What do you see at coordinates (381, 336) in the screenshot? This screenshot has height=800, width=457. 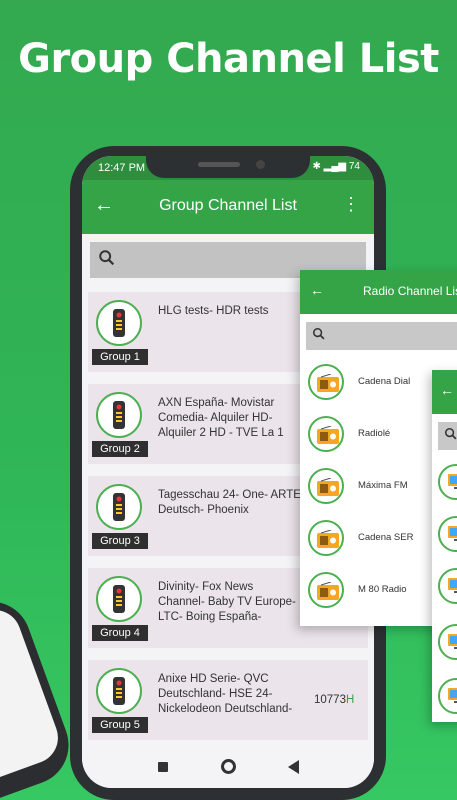 I see `radio-search-input` at bounding box center [381, 336].